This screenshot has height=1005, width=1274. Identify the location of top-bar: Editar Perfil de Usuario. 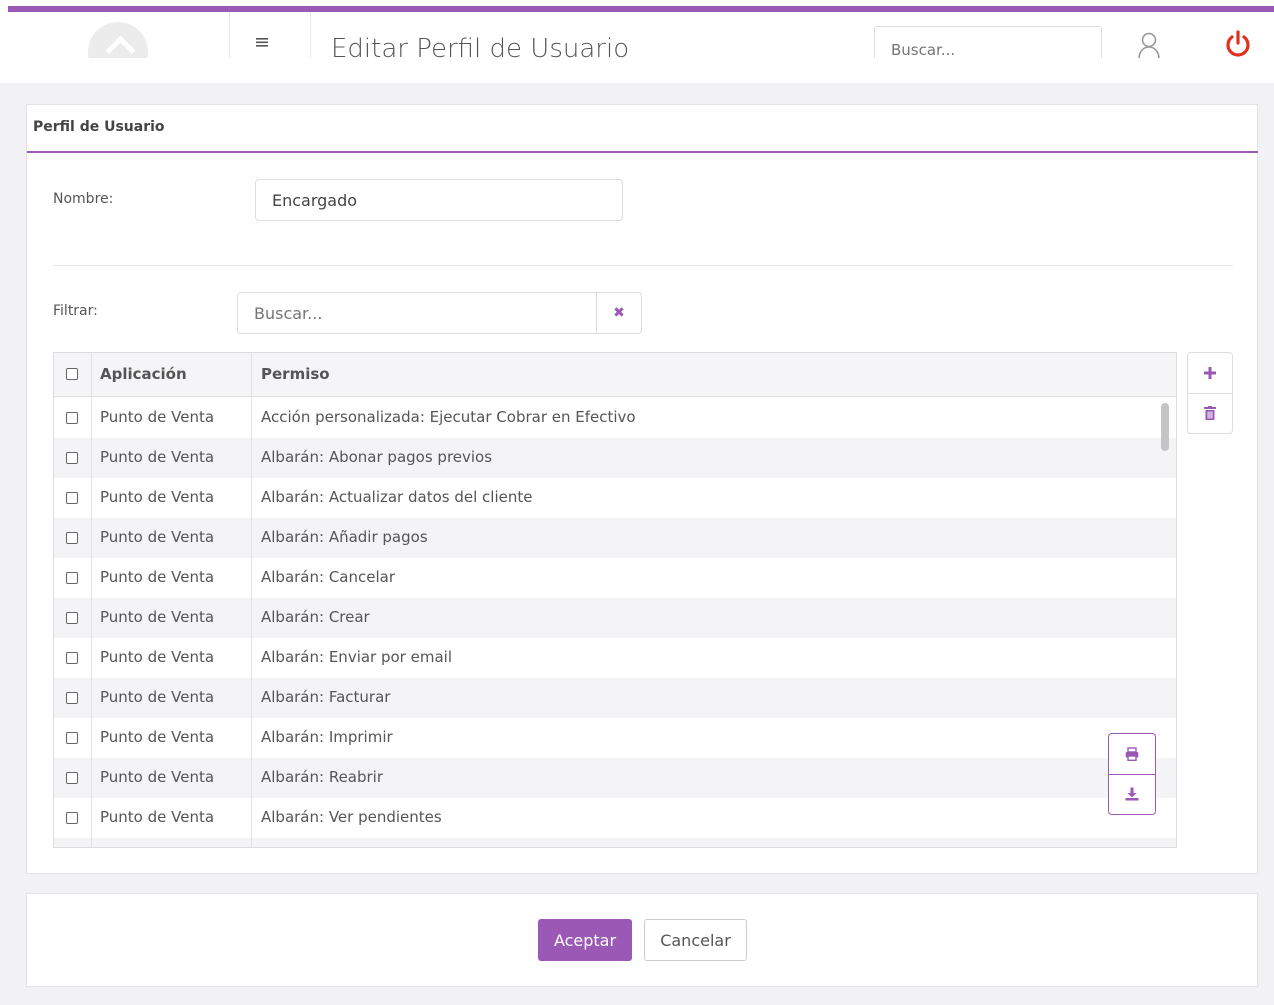
(637, 41).